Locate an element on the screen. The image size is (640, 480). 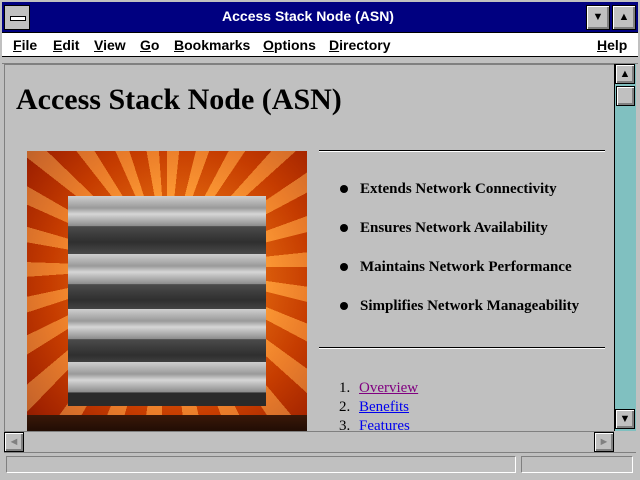
system-menu-button is located at coordinates (17, 17).